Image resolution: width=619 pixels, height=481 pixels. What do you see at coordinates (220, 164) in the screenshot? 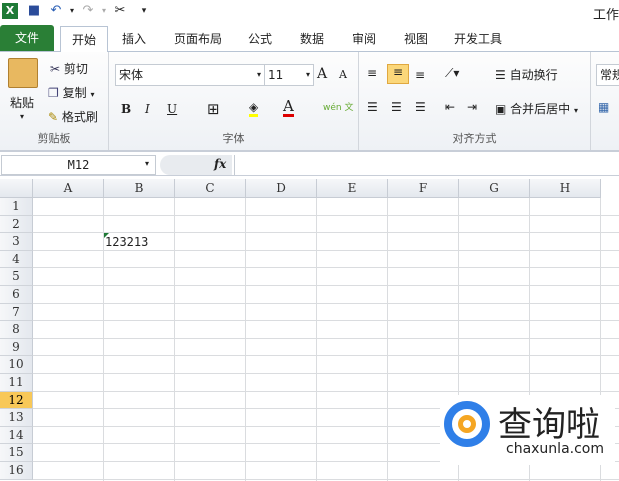
I see `insert-function-button: fx` at bounding box center [220, 164].